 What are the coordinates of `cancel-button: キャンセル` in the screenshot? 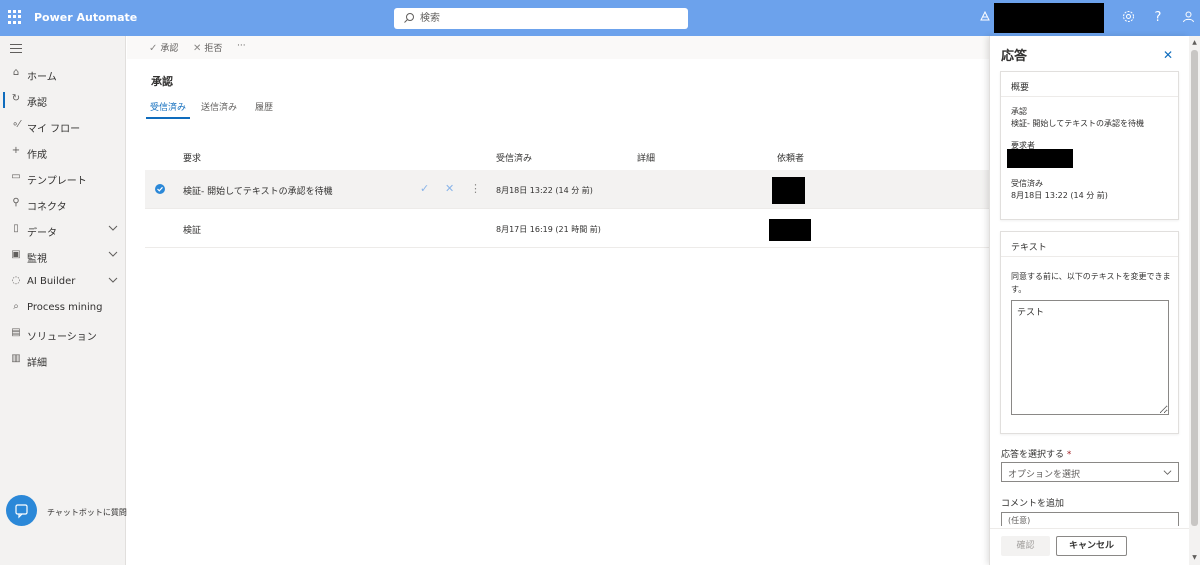 It's located at (1091, 546).